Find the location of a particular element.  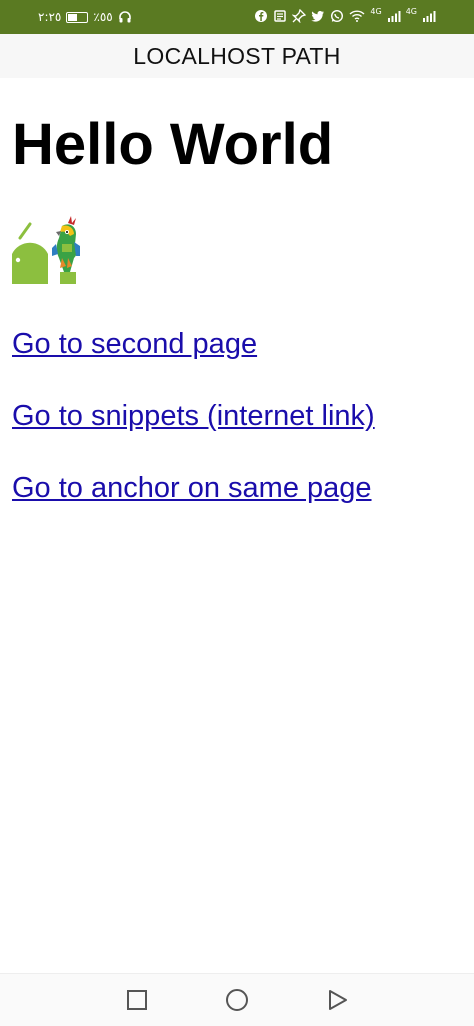

link-snippets: Go to snippets (internet link) is located at coordinates (193, 416).